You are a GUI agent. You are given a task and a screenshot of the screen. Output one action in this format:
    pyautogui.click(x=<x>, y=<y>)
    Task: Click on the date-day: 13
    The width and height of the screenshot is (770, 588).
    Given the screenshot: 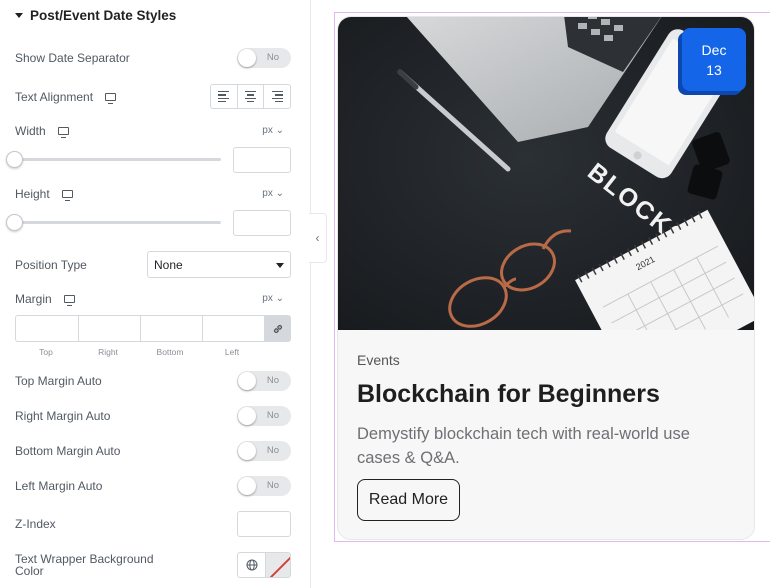 What is the action you would take?
    pyautogui.click(x=714, y=70)
    